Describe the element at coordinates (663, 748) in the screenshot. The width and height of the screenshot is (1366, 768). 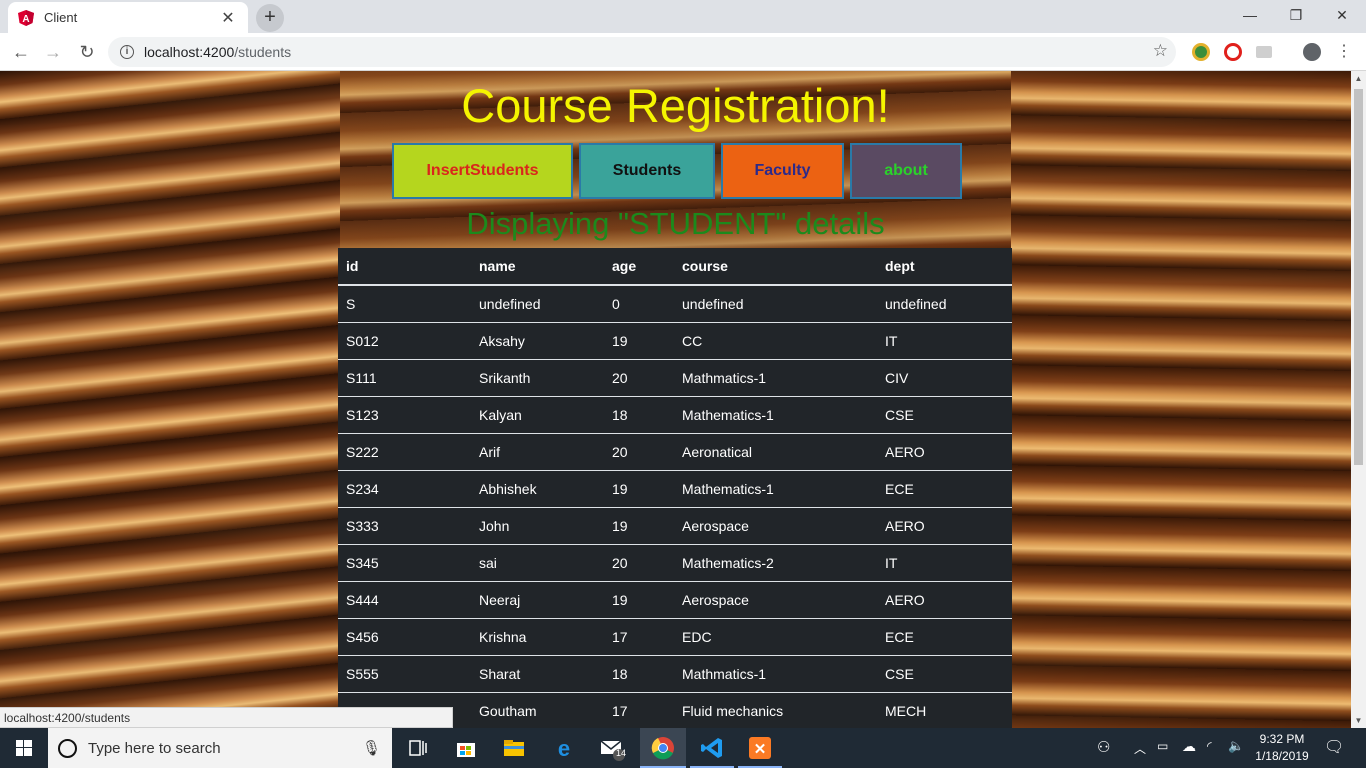
I see `chrome-icon` at that location.